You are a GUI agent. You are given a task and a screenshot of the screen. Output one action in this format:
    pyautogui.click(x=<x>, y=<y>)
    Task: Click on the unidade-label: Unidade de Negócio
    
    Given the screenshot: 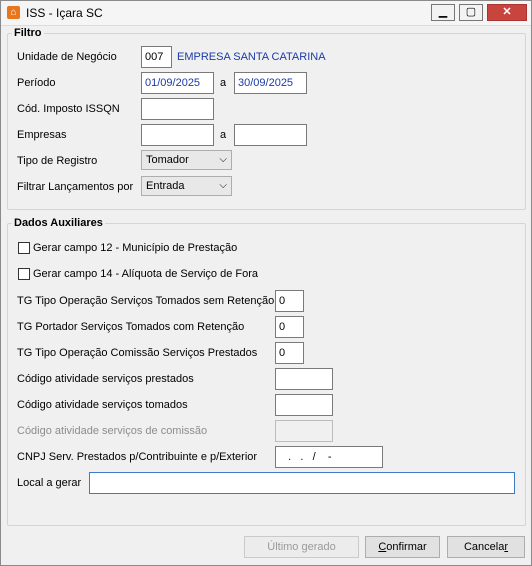 What is the action you would take?
    pyautogui.click(x=67, y=57)
    